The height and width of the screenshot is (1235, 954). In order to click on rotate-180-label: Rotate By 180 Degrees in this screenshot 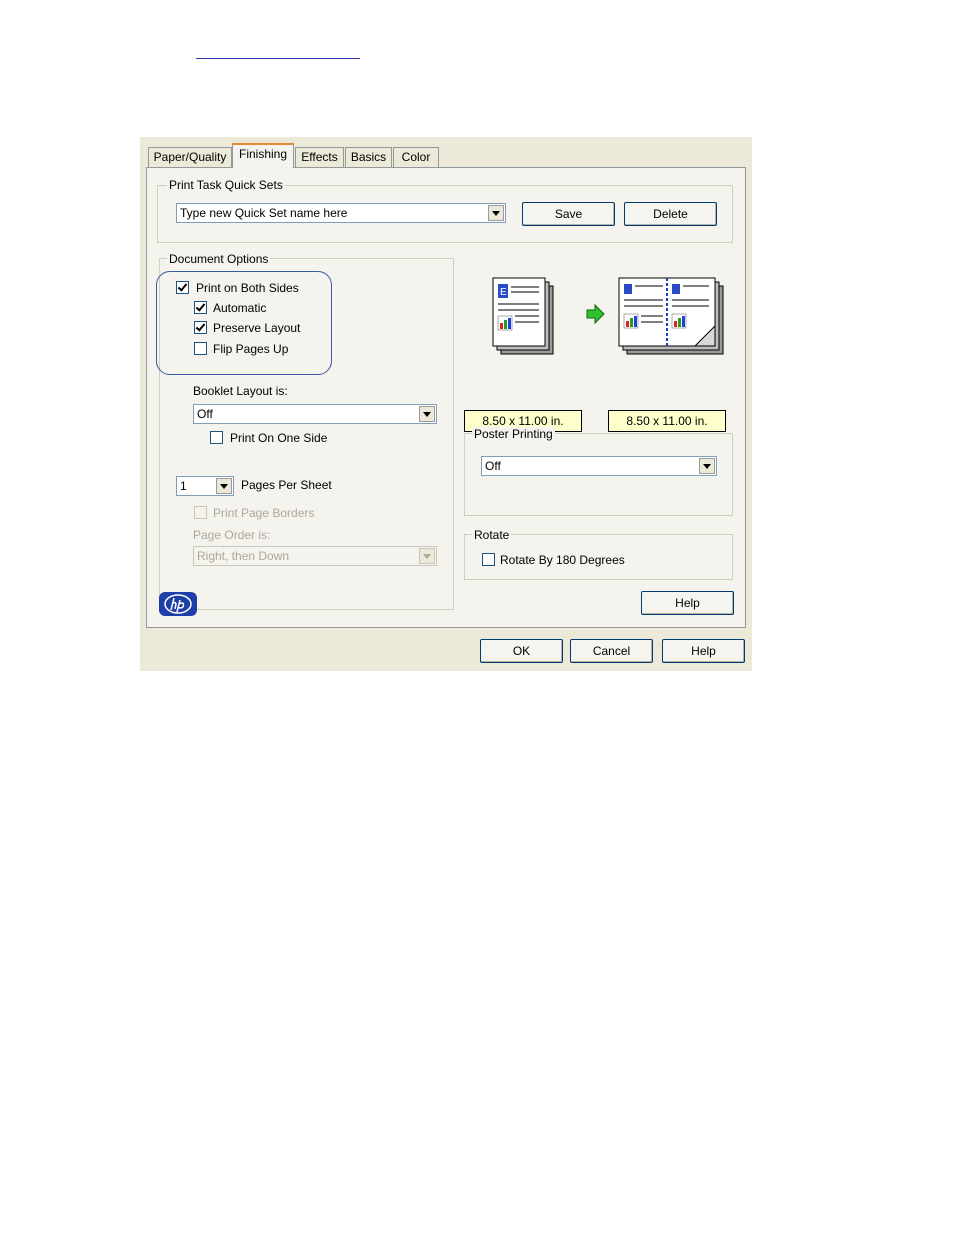, I will do `click(562, 560)`.